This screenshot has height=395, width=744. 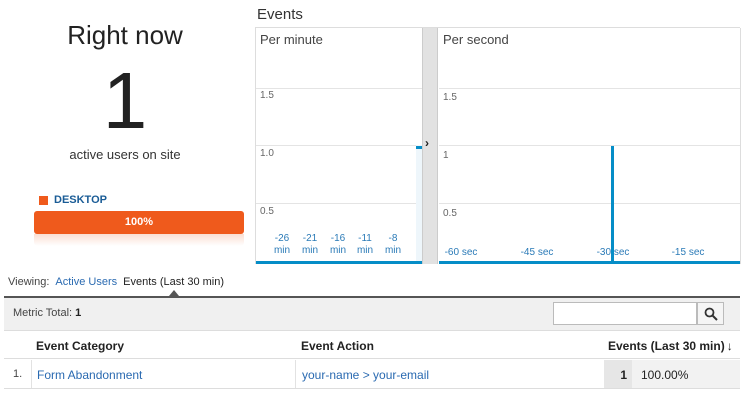 I want to click on y-tick-label: 1.0, so click(x=267, y=153).